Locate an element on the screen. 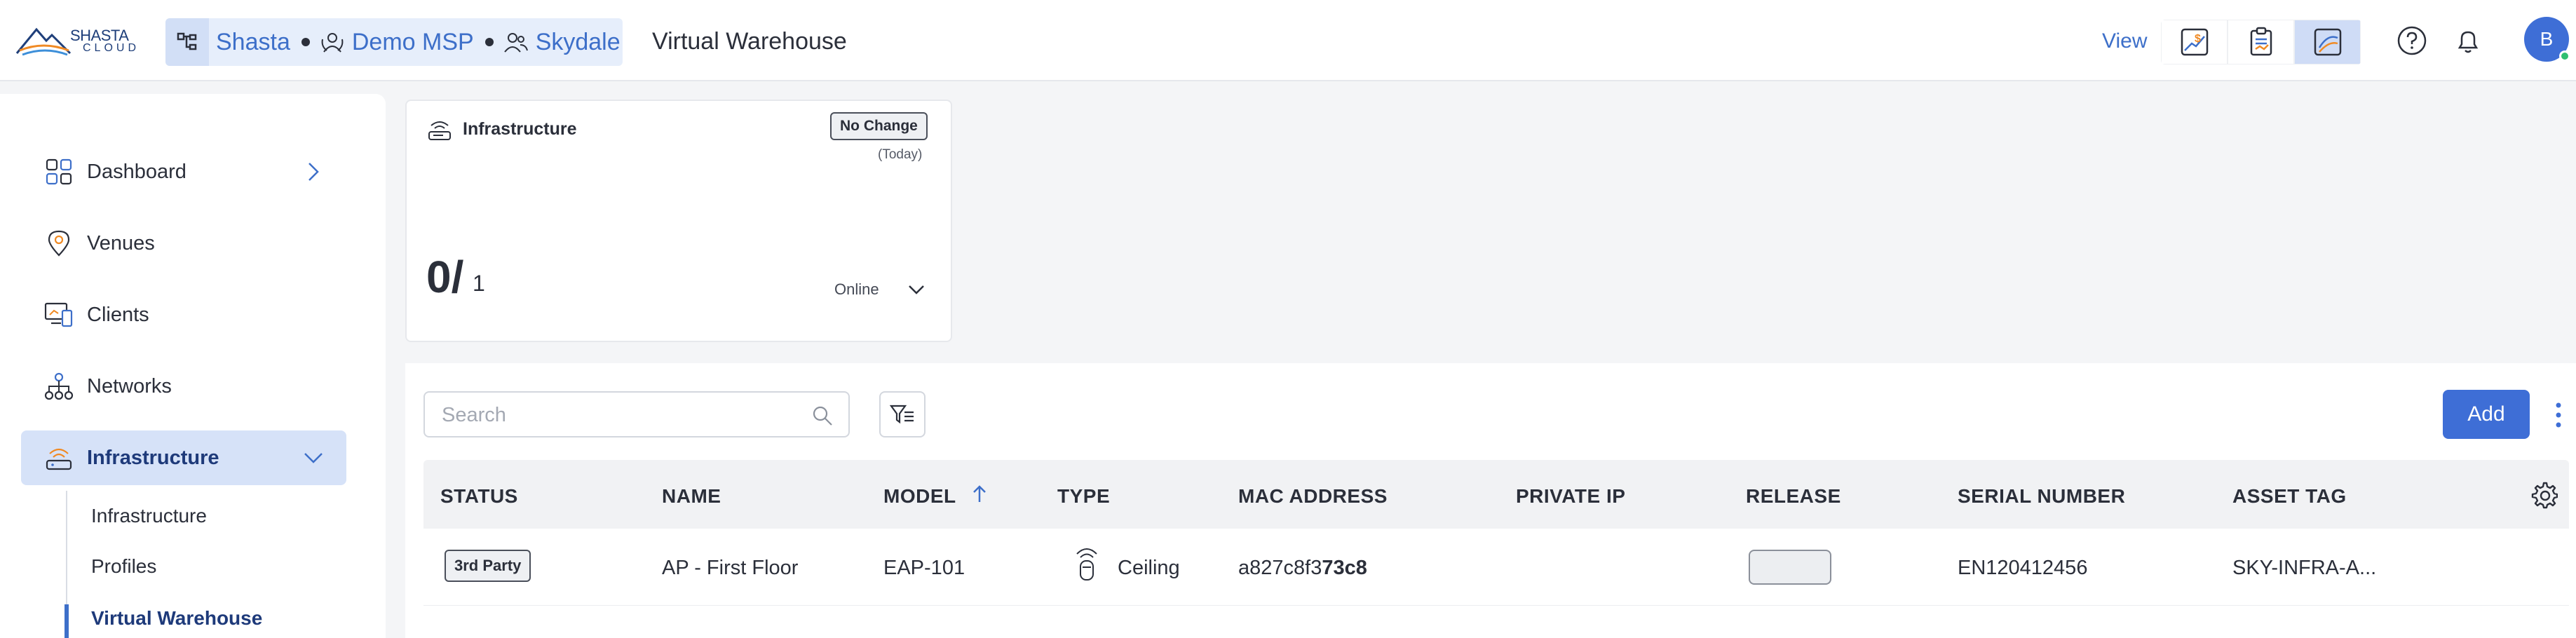 This screenshot has height=638, width=2576. cell-model: EAP-101 is located at coordinates (924, 568).